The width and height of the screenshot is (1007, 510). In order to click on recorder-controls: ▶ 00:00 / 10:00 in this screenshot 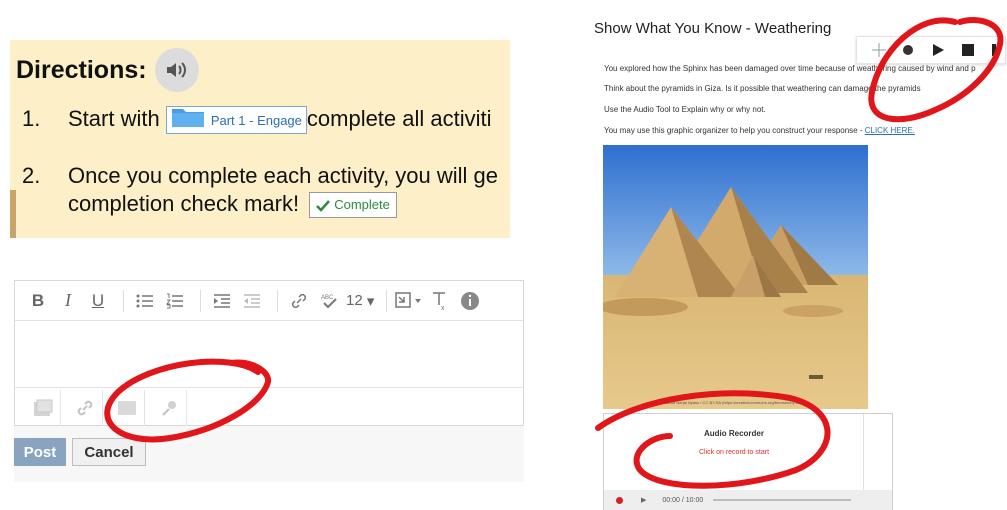, I will do `click(748, 500)`.